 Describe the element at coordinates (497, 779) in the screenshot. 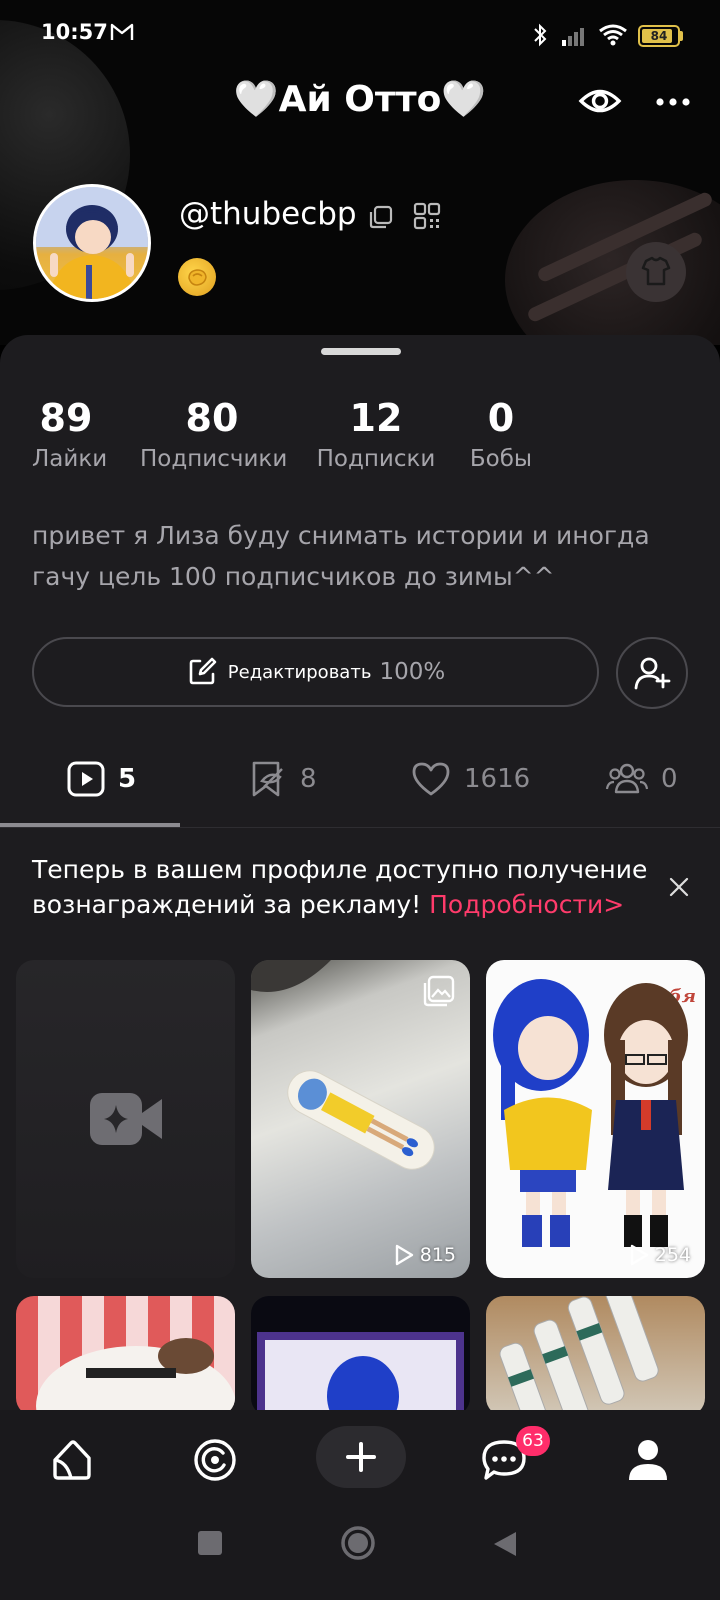

I see `tab-count: 1616` at that location.